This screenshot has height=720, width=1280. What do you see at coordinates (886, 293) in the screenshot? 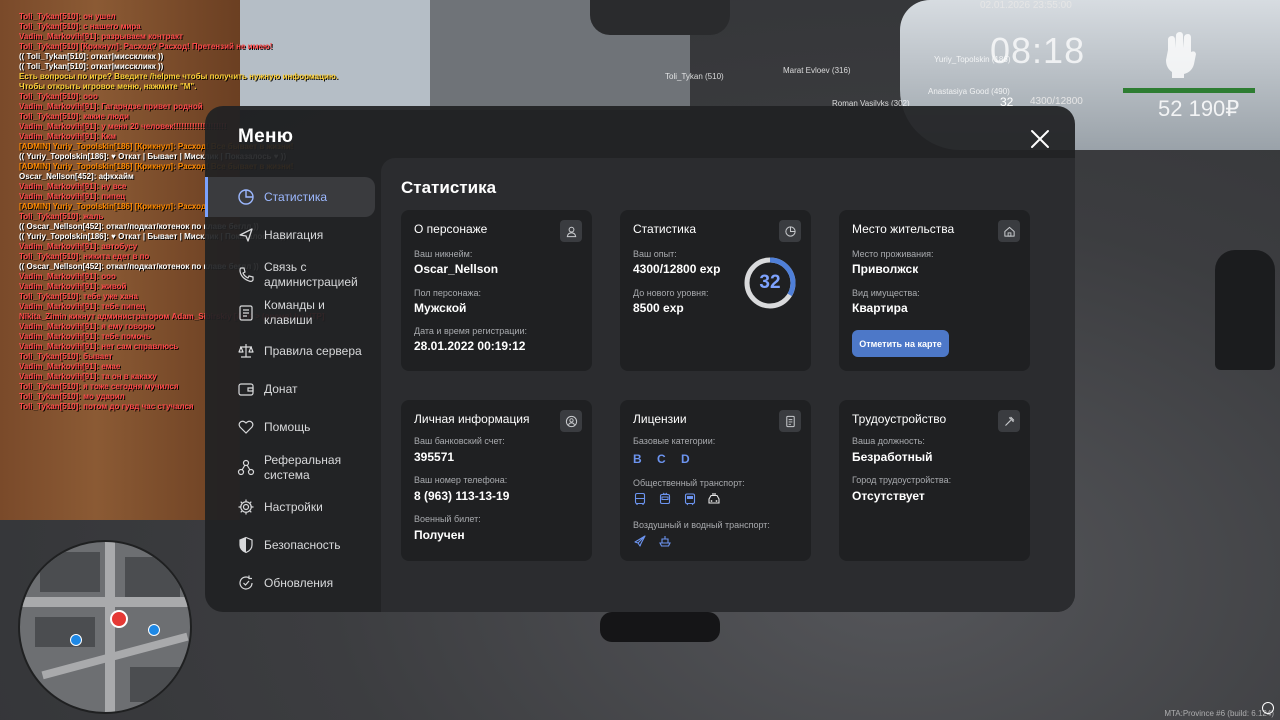
I see `property-label: Вид имущества:` at bounding box center [886, 293].